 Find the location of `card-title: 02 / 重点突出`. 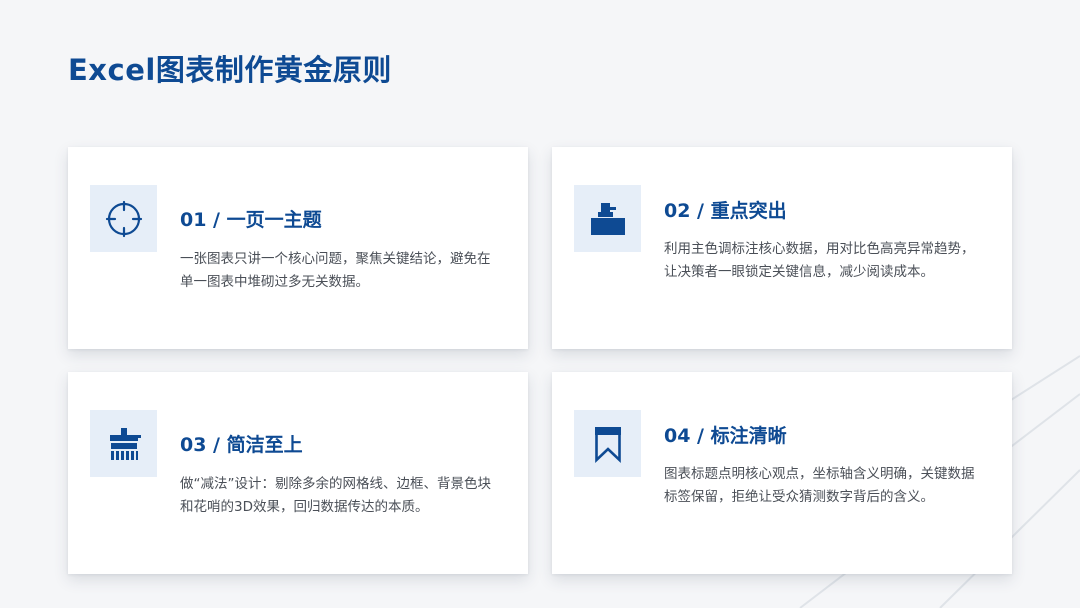

card-title: 02 / 重点突出 is located at coordinates (725, 211).